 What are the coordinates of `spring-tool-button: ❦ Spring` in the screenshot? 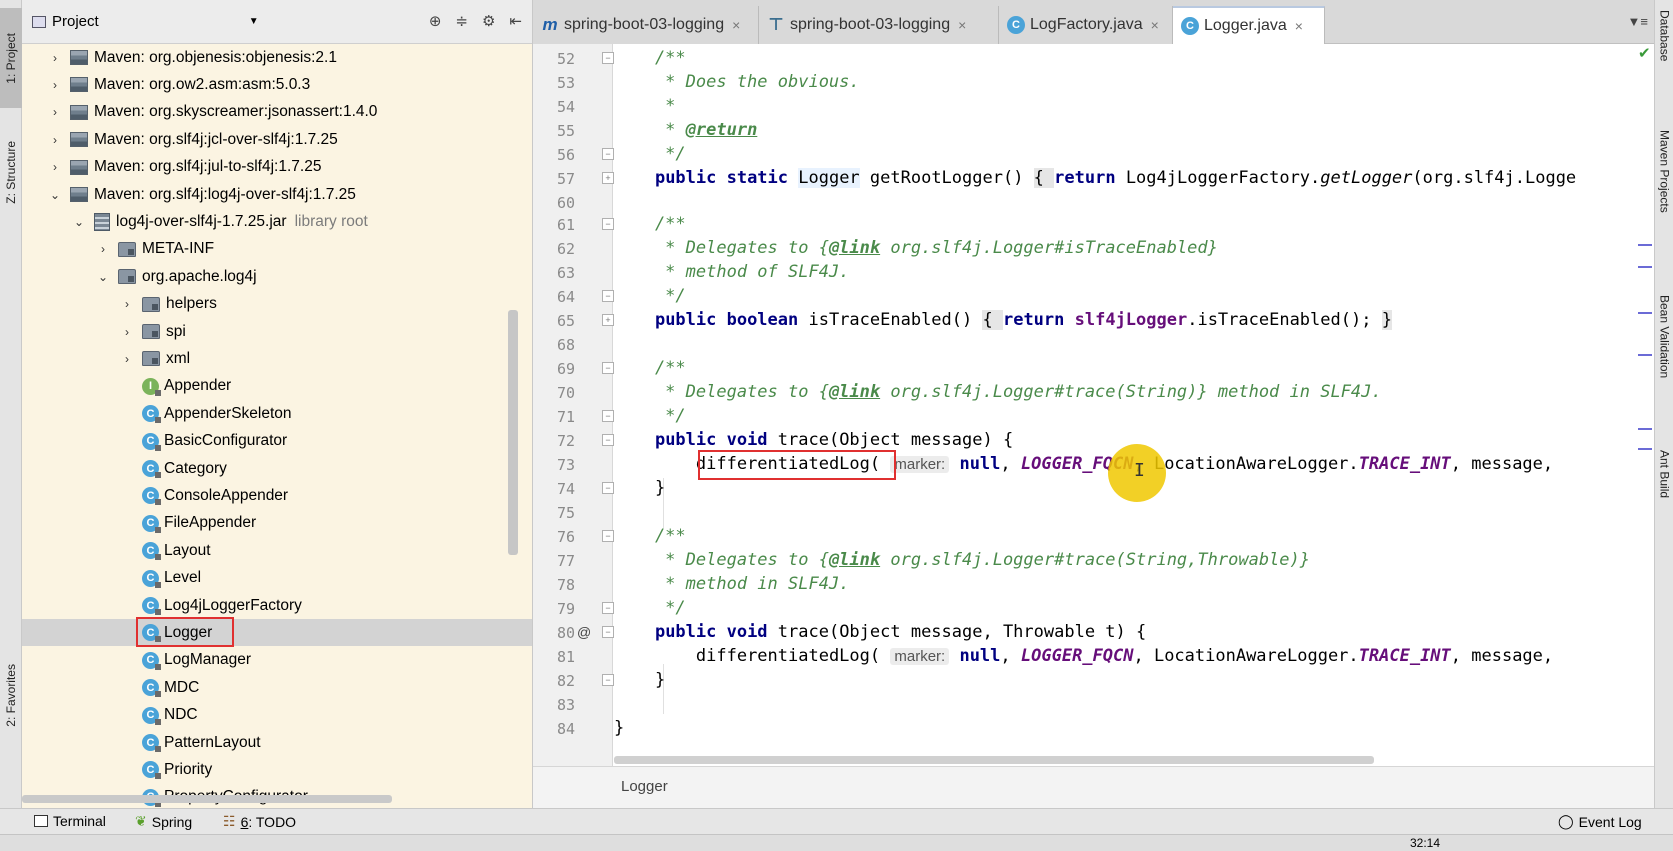 It's located at (163, 821).